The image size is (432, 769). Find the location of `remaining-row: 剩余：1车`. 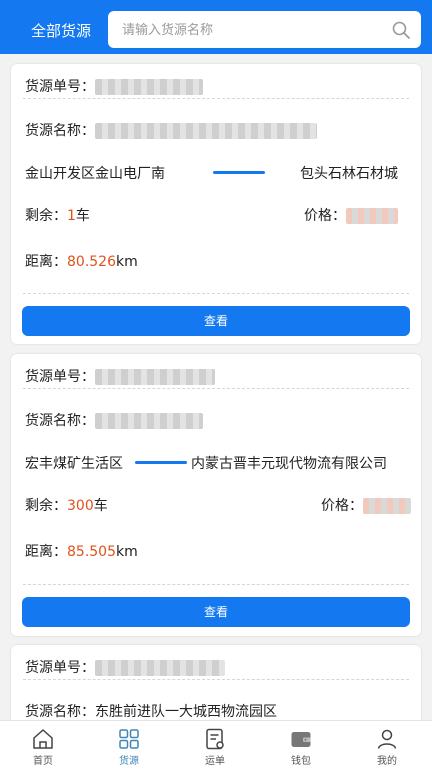

remaining-row: 剩余：1车 is located at coordinates (57, 215).